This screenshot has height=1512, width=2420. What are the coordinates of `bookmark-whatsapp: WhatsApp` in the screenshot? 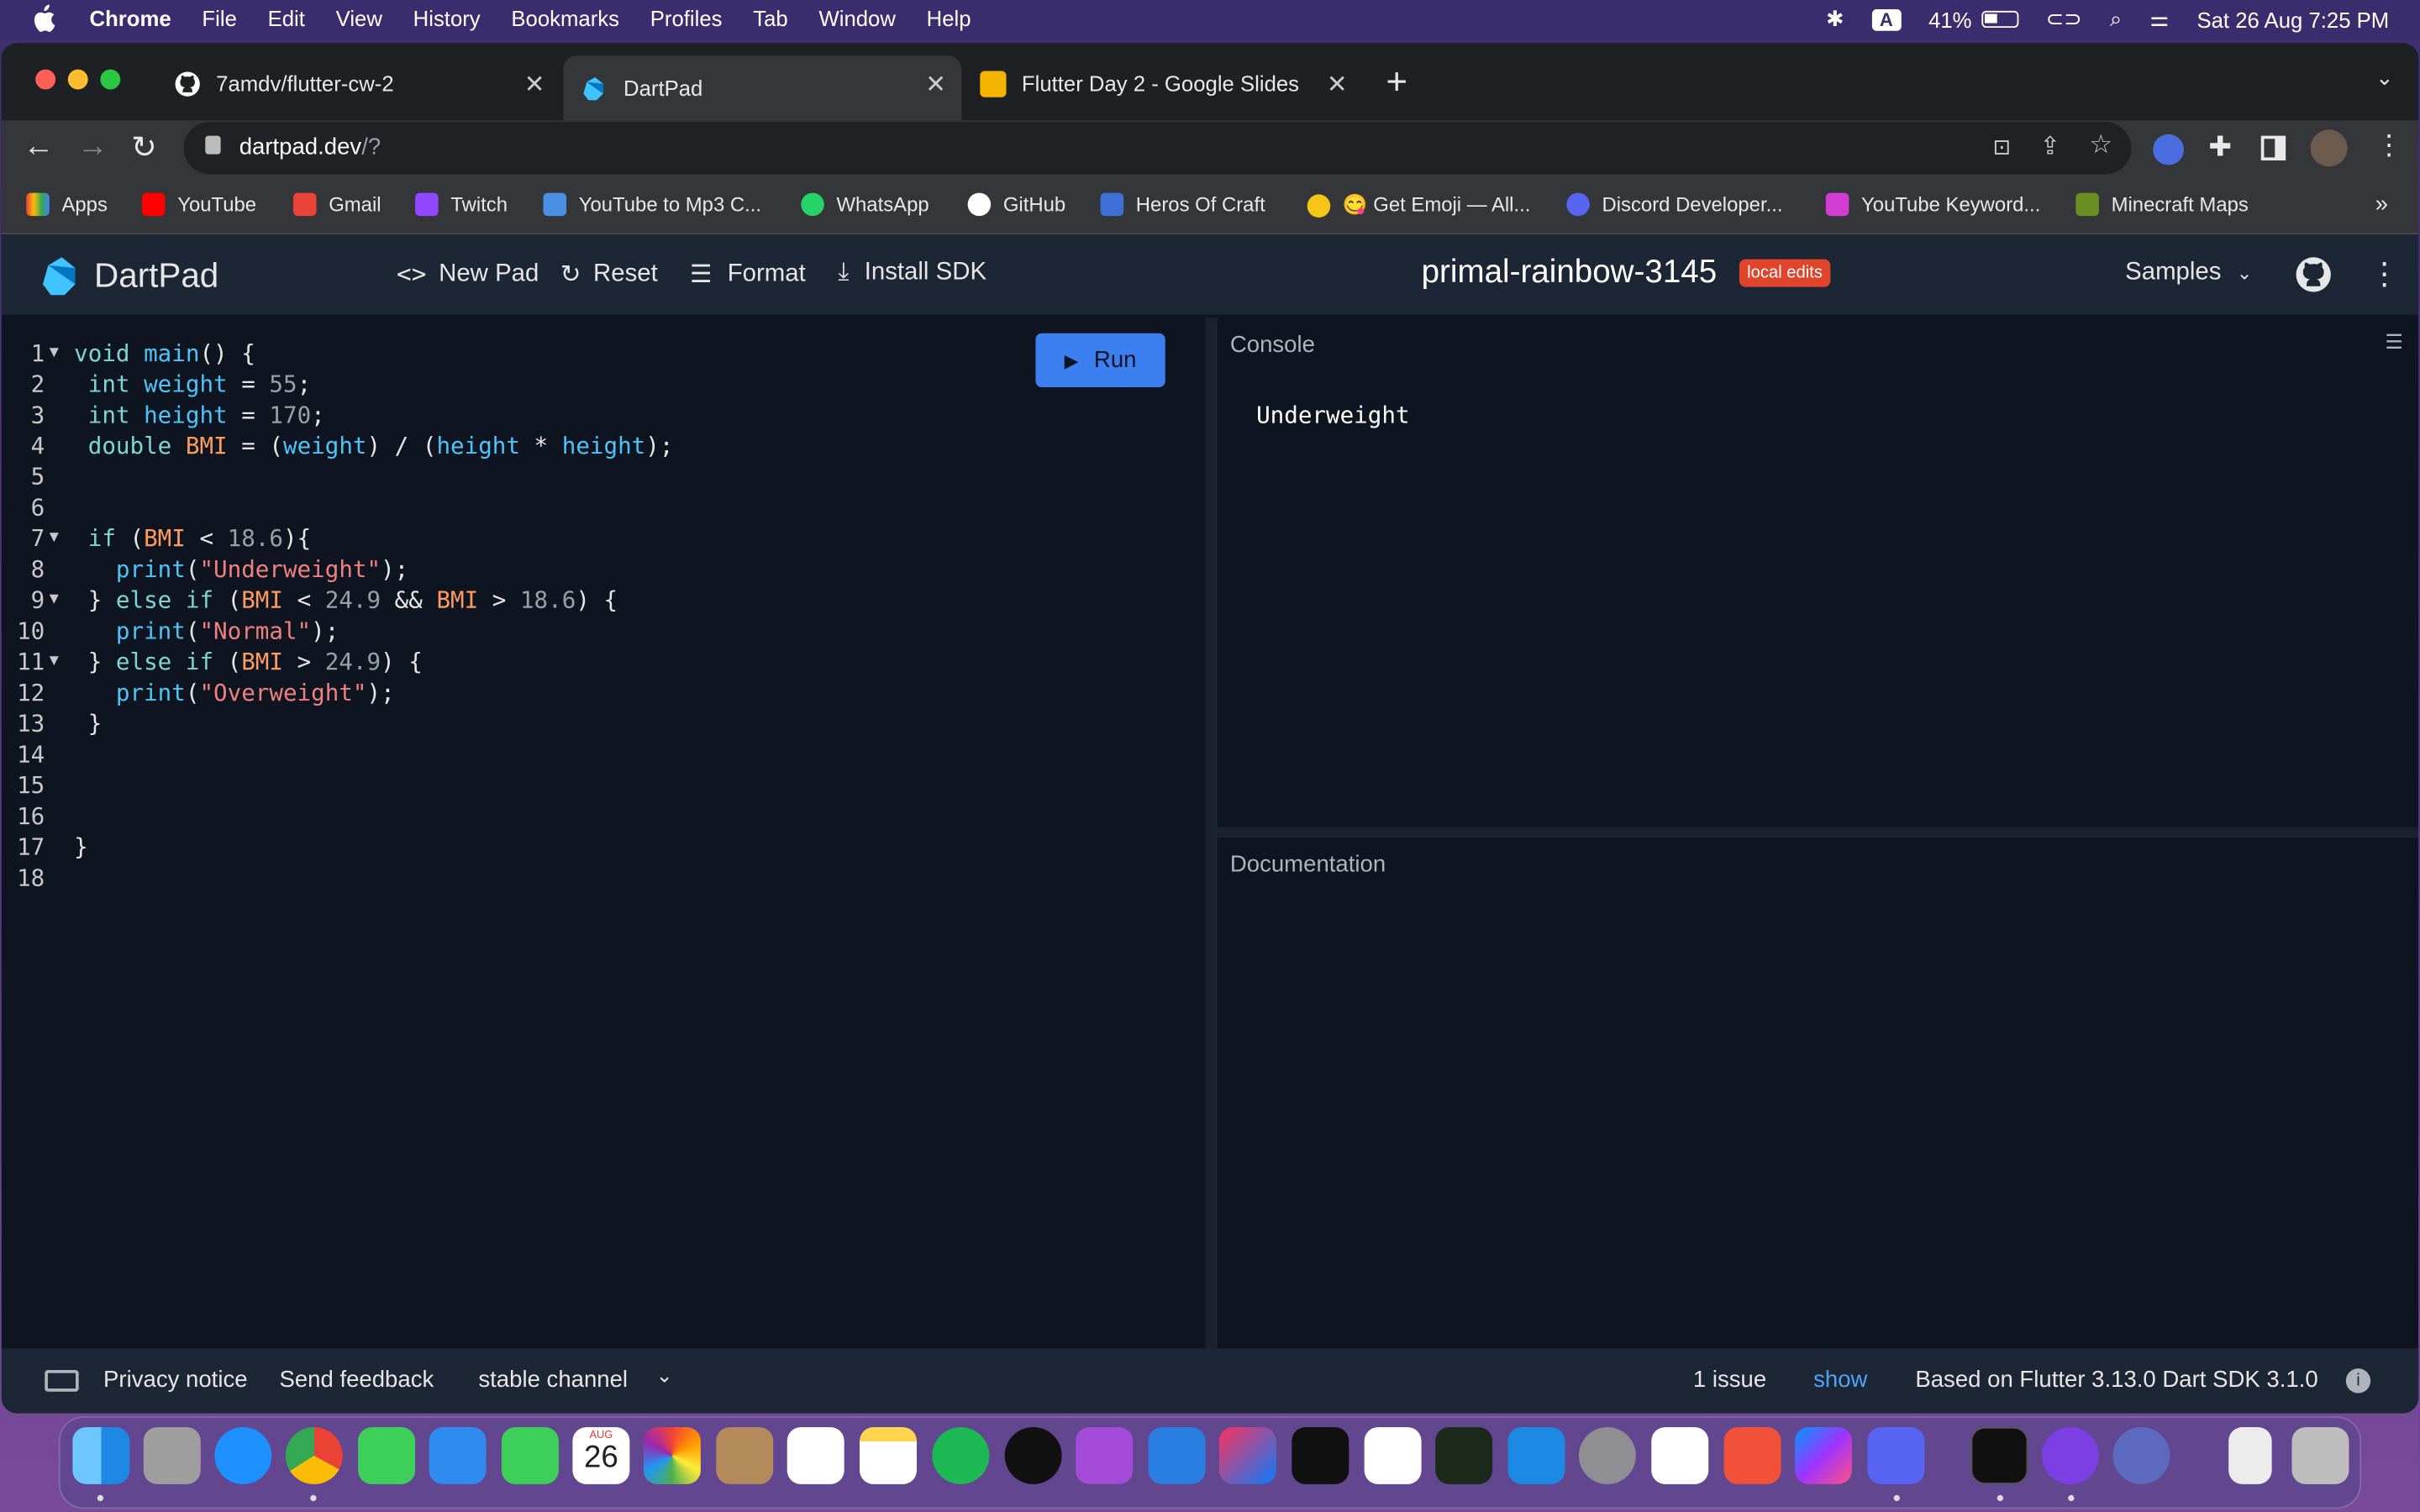 It's located at (865, 204).